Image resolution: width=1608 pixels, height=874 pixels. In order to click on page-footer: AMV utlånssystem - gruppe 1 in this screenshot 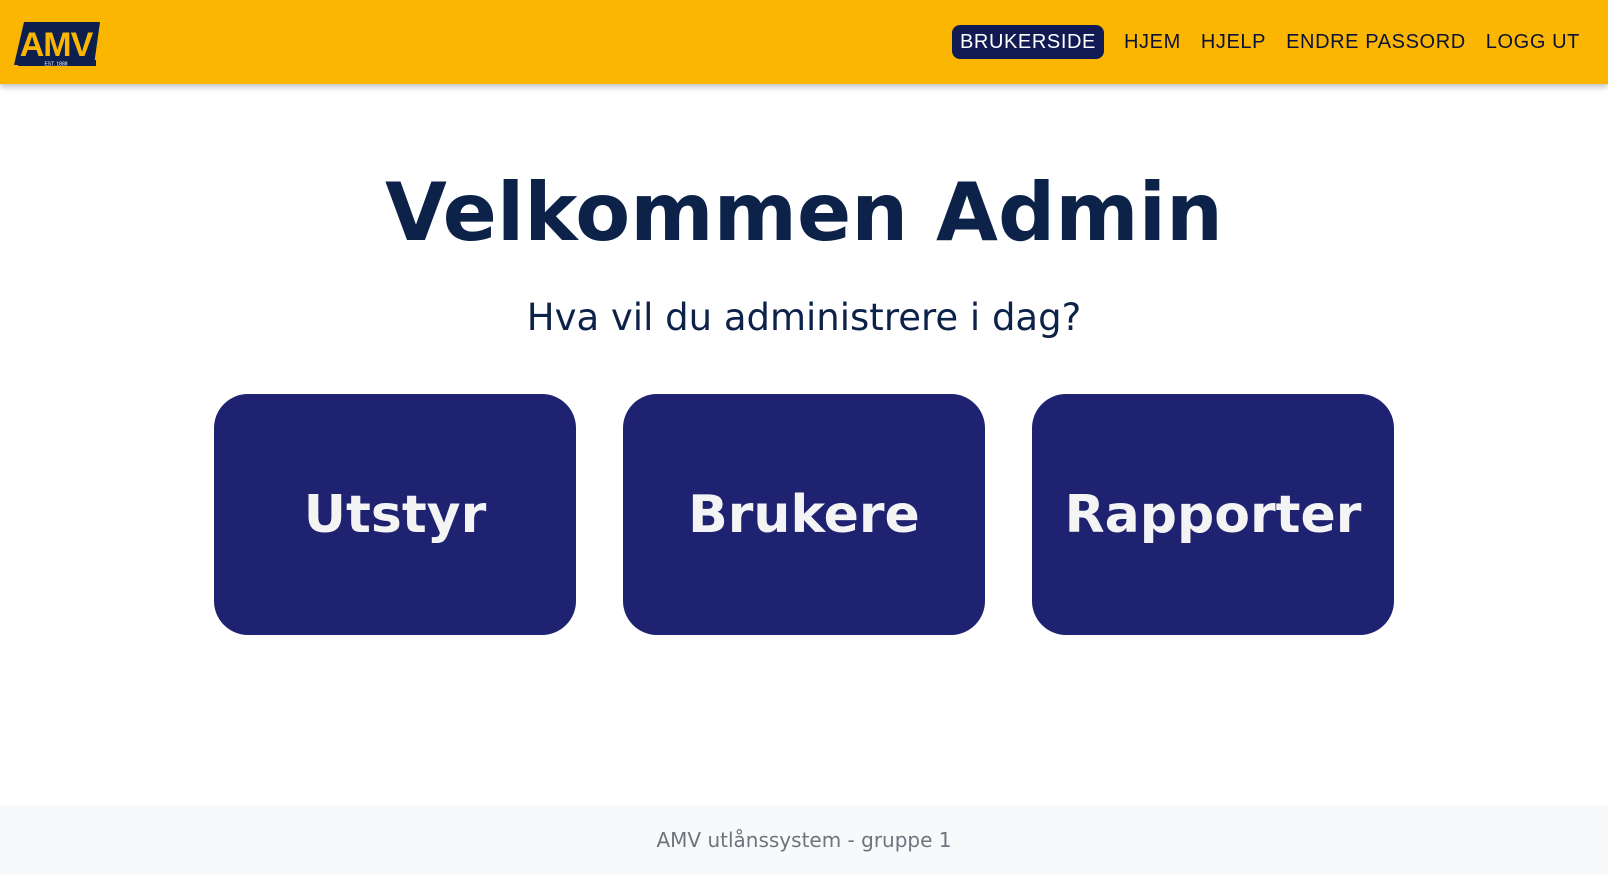, I will do `click(804, 839)`.